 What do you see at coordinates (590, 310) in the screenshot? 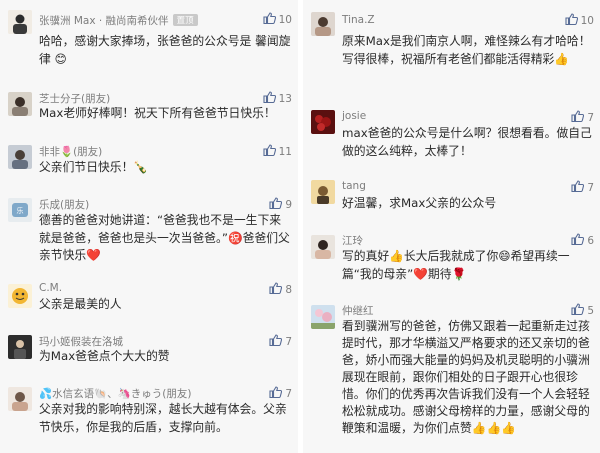
I see `like-count: 5` at bounding box center [590, 310].